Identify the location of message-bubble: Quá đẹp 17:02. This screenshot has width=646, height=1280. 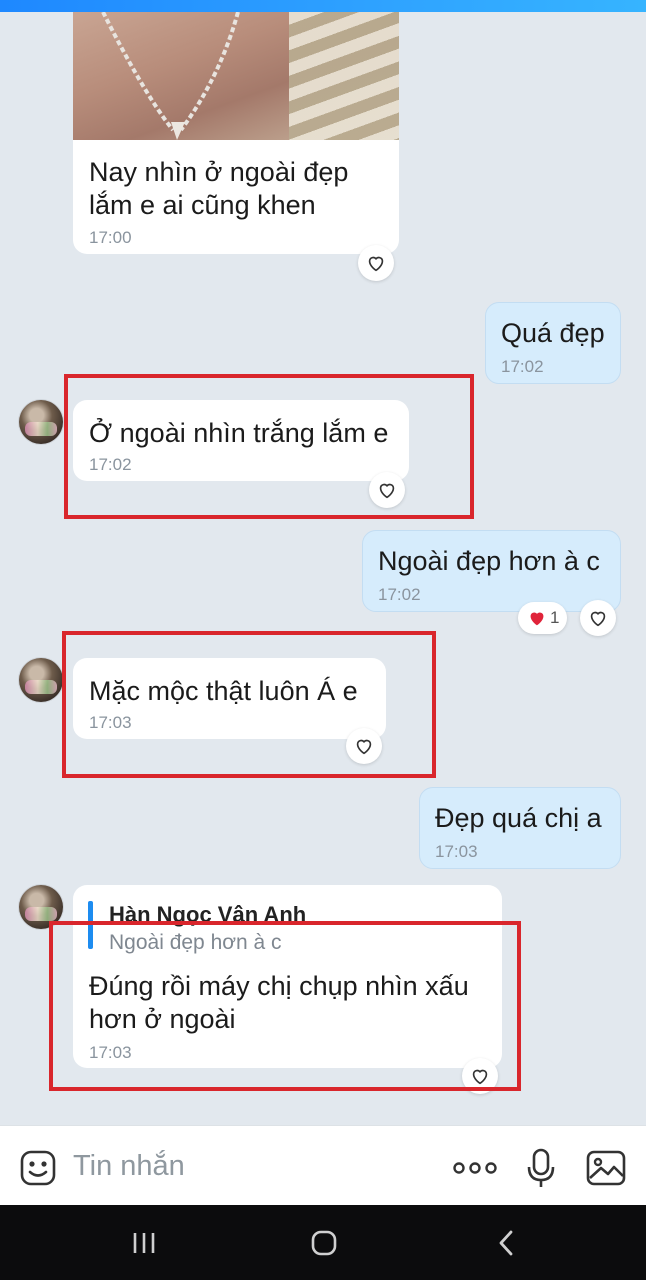
(553, 343).